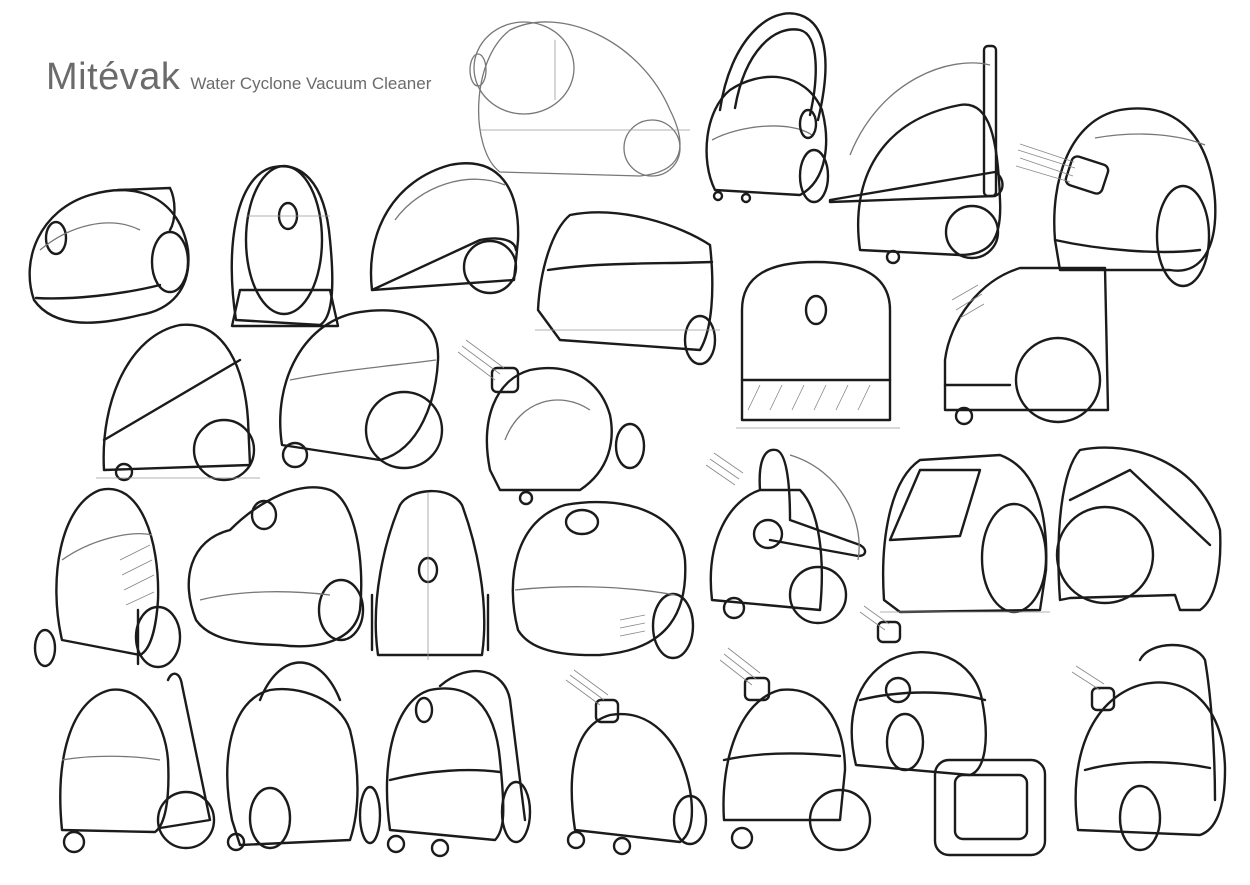 The height and width of the screenshot is (885, 1250). What do you see at coordinates (276, 567) in the screenshot?
I see `sketch-bloated-canister` at bounding box center [276, 567].